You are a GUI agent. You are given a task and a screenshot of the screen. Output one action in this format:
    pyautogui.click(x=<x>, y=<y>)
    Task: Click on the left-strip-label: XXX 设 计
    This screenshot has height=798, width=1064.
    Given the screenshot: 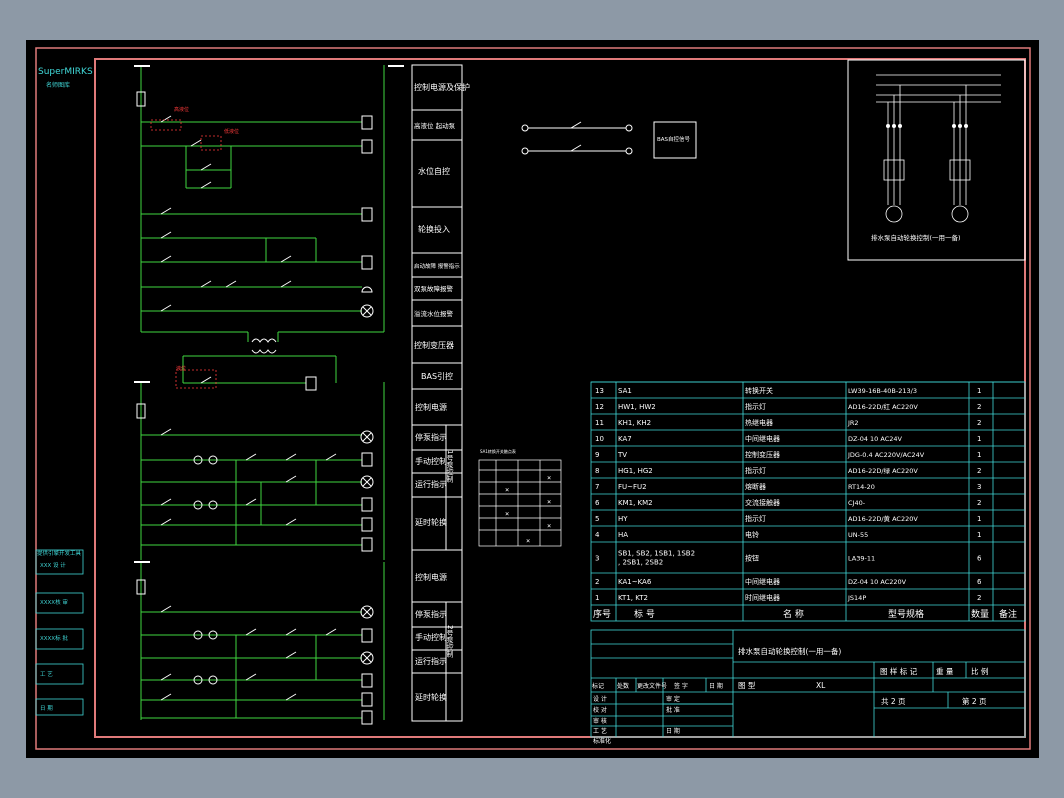 What is the action you would take?
    pyautogui.click(x=53, y=565)
    